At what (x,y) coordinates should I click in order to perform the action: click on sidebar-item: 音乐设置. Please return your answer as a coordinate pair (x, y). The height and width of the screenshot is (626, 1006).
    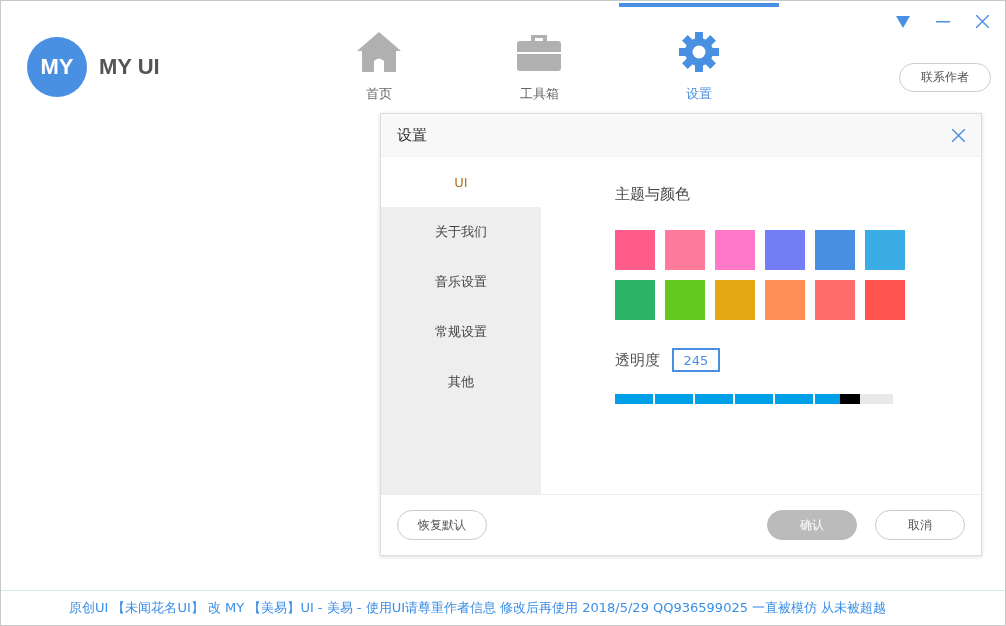
    Looking at the image, I should click on (461, 282).